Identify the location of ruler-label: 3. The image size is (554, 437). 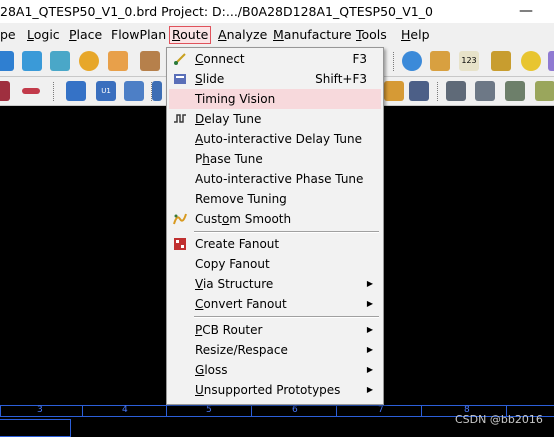
(40, 410).